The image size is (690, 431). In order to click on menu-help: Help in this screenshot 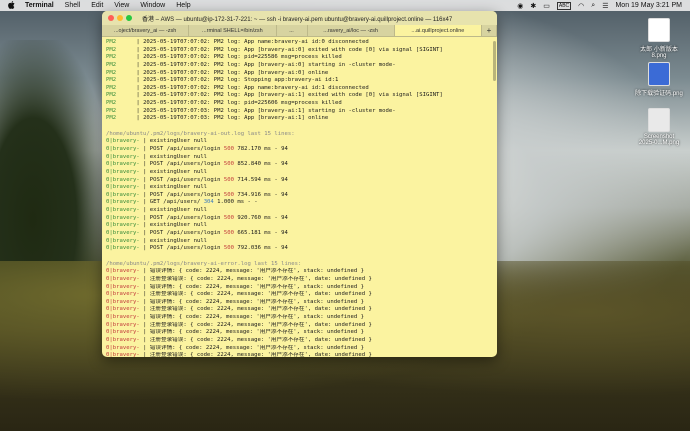, I will do `click(183, 5)`.